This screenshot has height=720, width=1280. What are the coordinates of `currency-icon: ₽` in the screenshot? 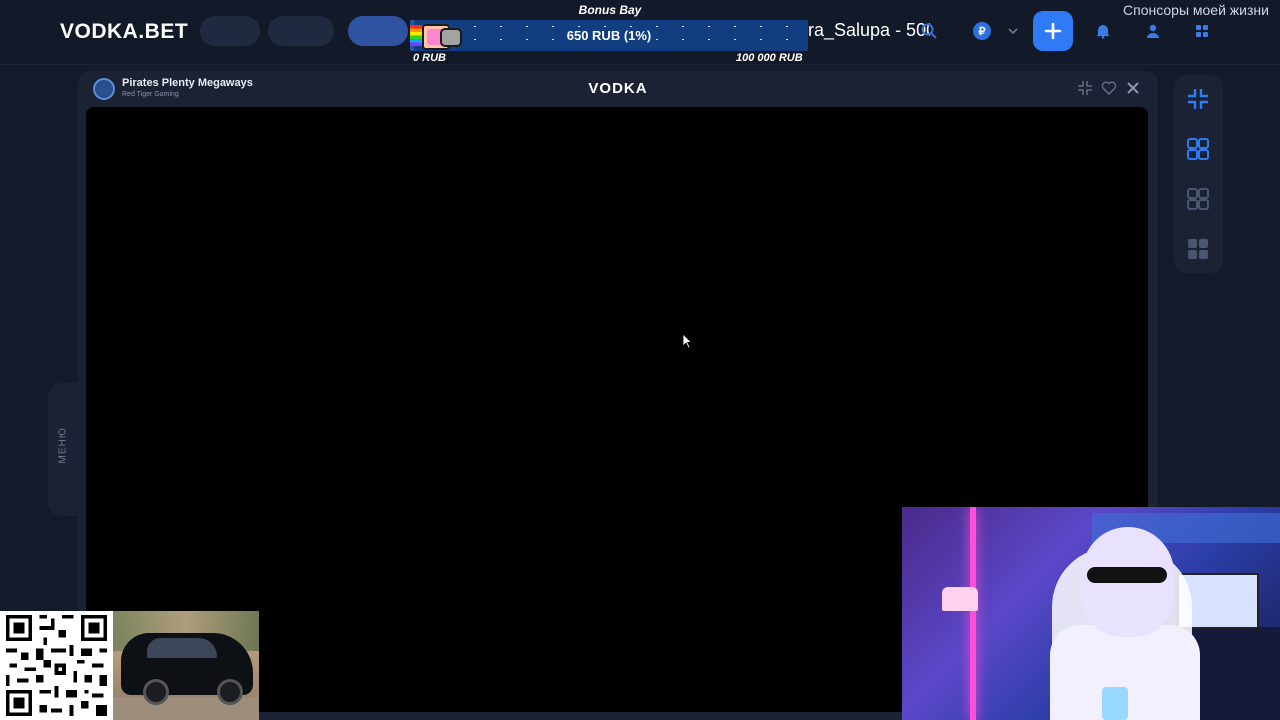 It's located at (982, 31).